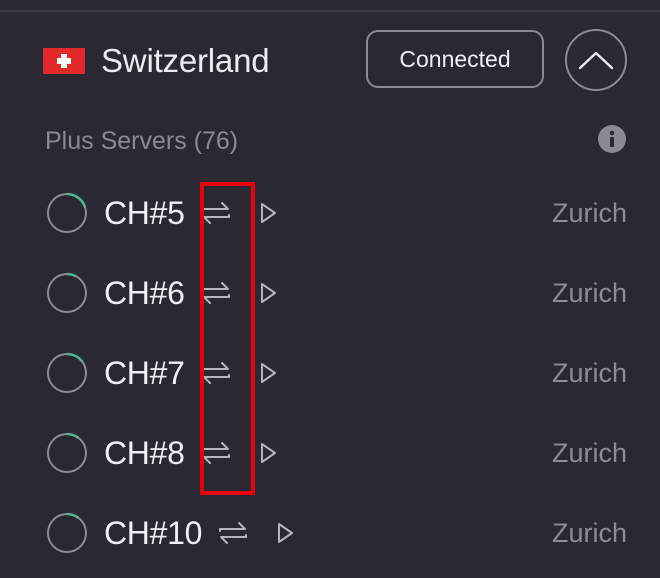 Image resolution: width=660 pixels, height=578 pixels. What do you see at coordinates (64, 61) in the screenshot?
I see `switzerland-flag-icon` at bounding box center [64, 61].